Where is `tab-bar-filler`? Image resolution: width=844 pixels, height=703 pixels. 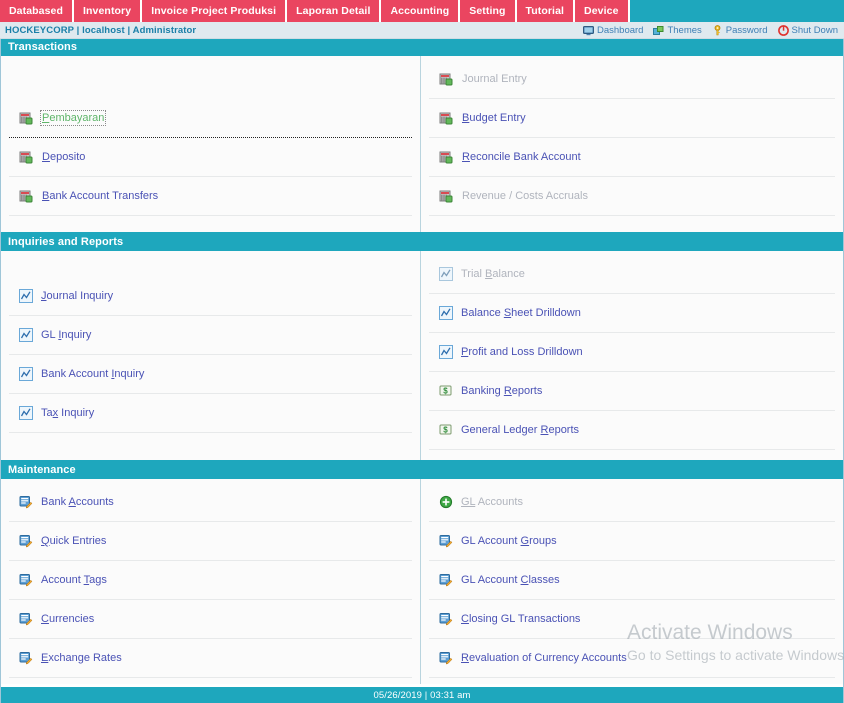
tab-bar-filler is located at coordinates (736, 11).